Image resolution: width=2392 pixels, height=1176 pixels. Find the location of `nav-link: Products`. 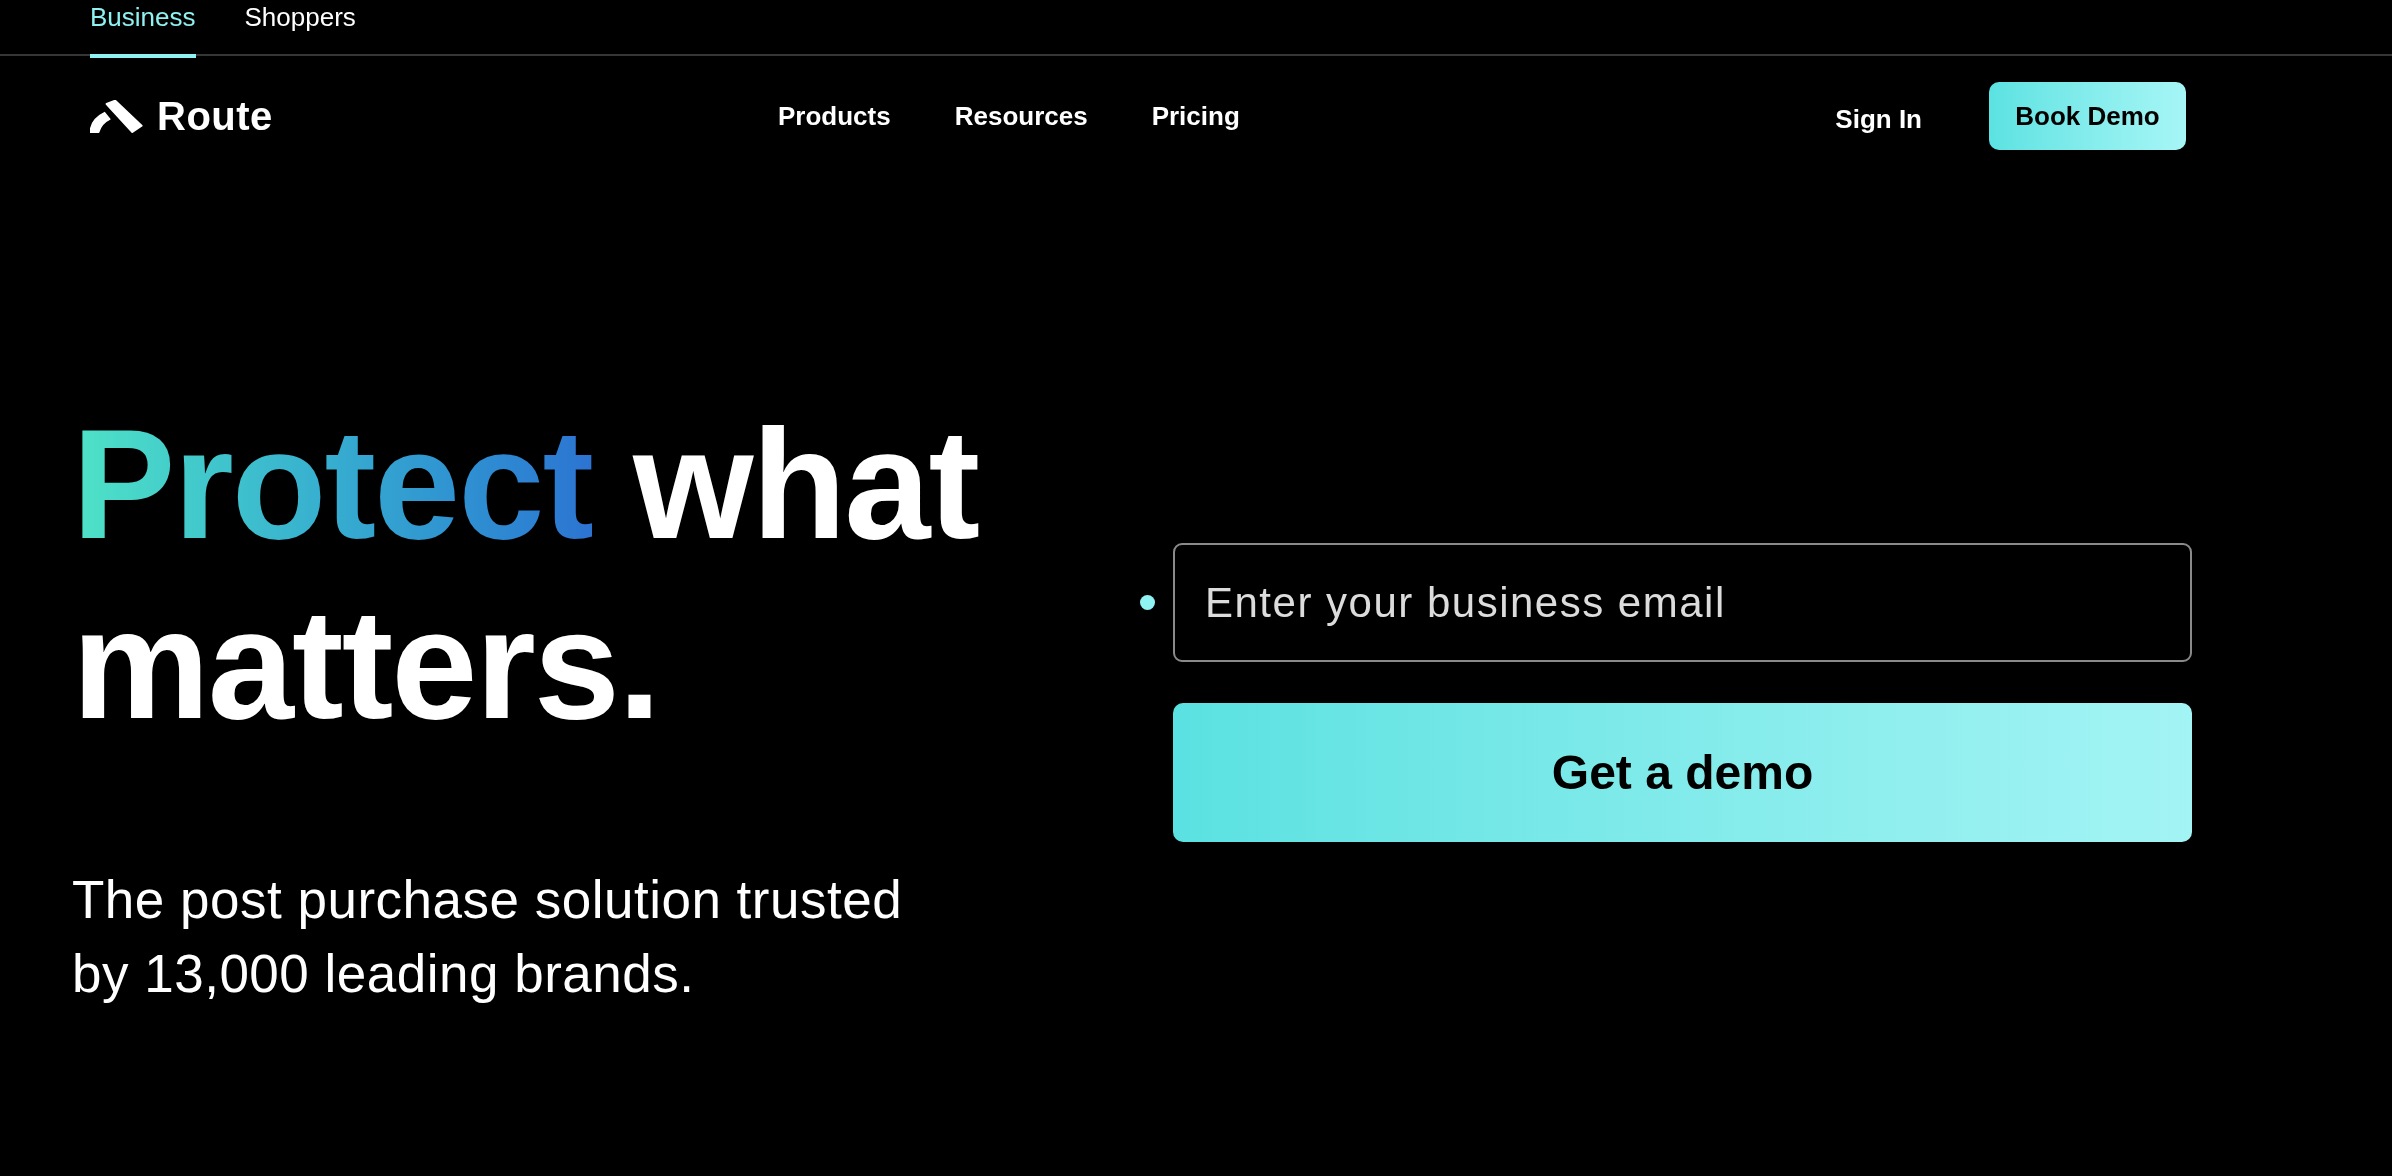

nav-link: Products is located at coordinates (834, 116).